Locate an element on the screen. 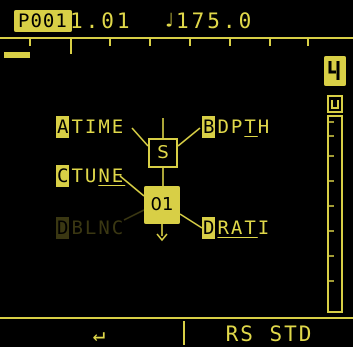 This screenshot has width=353, height=347. output-box: 01 is located at coordinates (162, 205).